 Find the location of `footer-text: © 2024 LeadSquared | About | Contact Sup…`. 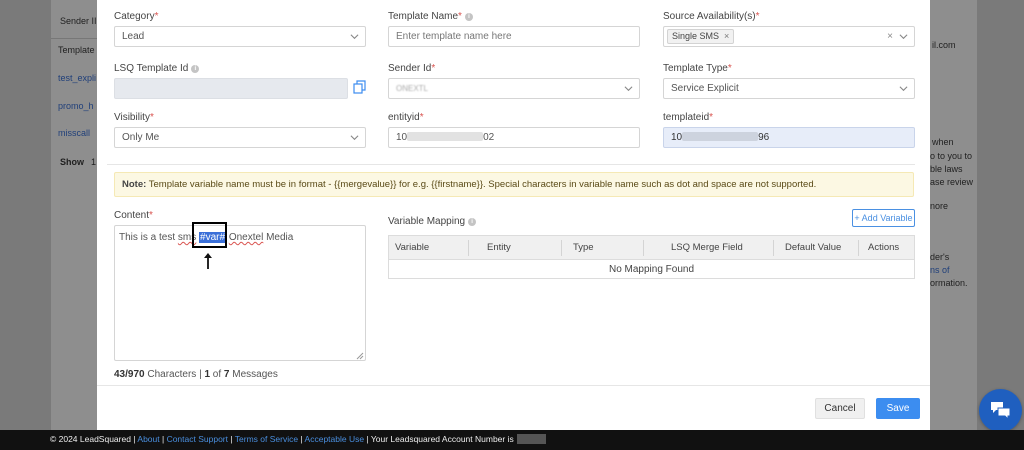

footer-text: © 2024 LeadSquared | About | Contact Sup… is located at coordinates (298, 439).